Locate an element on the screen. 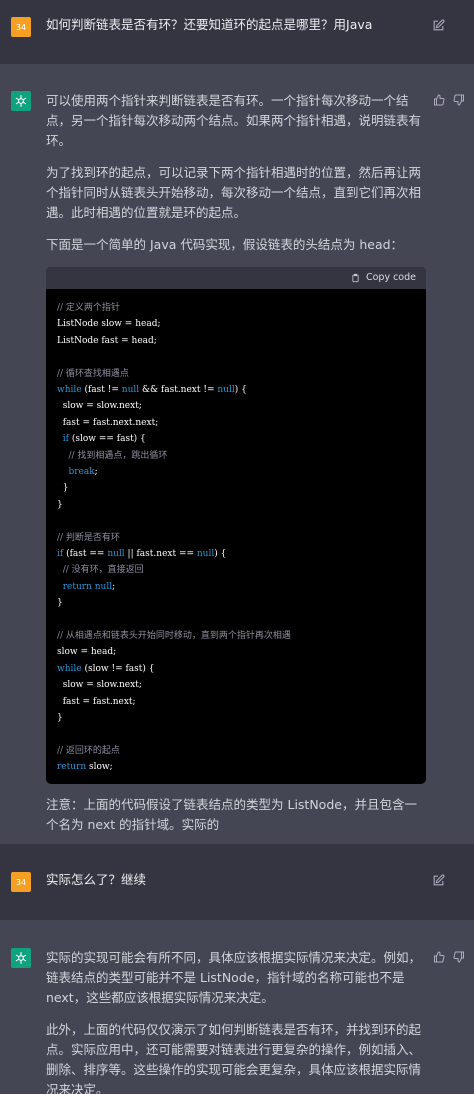 Image resolution: width=474 pixels, height=1094 pixels. code-block-header: Copy code is located at coordinates (236, 278).